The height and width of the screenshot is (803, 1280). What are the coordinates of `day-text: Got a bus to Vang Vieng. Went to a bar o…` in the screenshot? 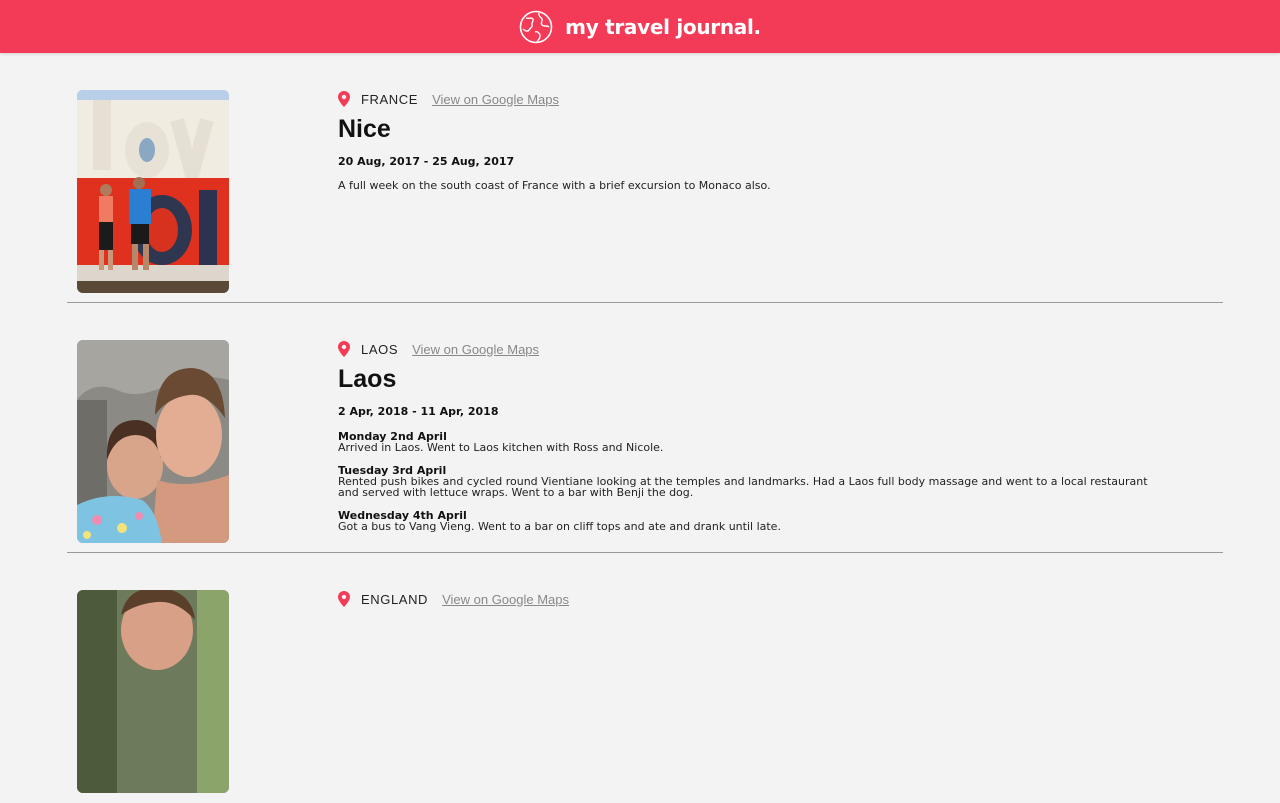 It's located at (559, 526).